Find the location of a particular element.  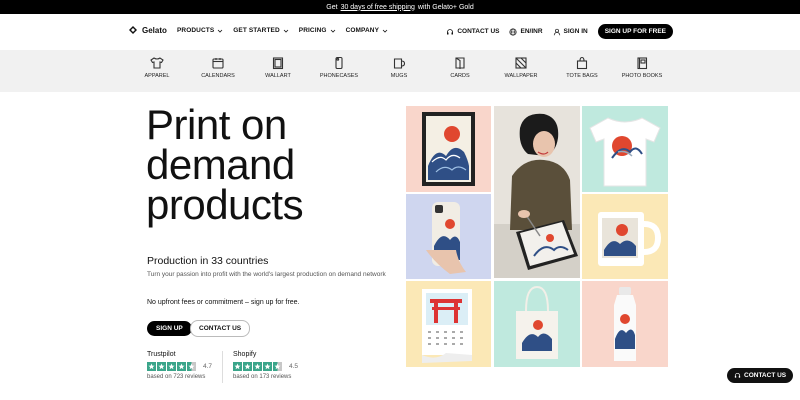

tile-bottle is located at coordinates (625, 324).